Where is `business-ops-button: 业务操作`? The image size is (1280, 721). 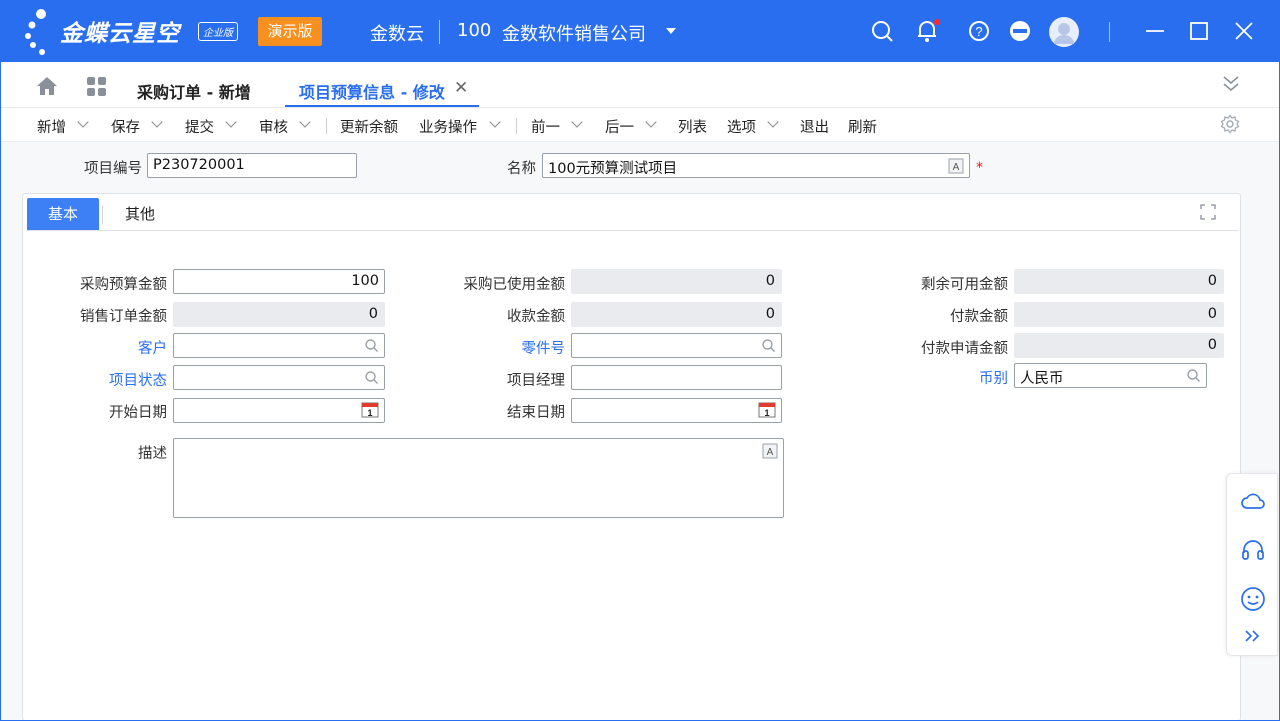 business-ops-button: 业务操作 is located at coordinates (448, 126).